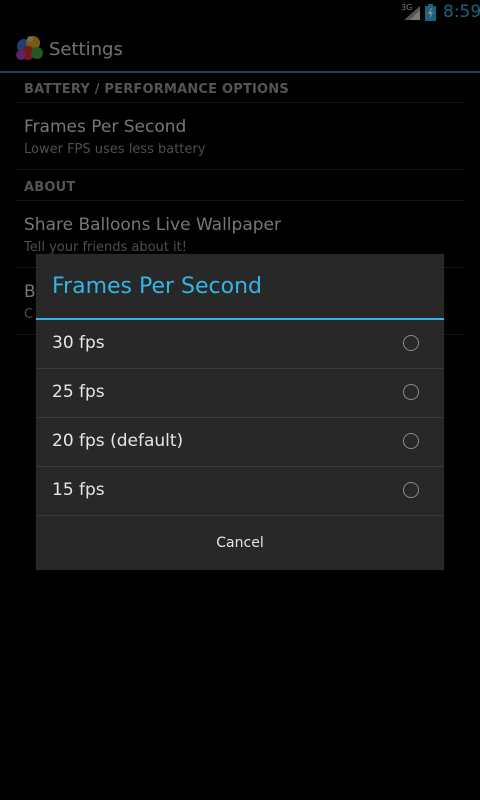 This screenshot has width=480, height=800. Describe the element at coordinates (240, 543) in the screenshot. I see `cancel-button: Cancel` at that location.